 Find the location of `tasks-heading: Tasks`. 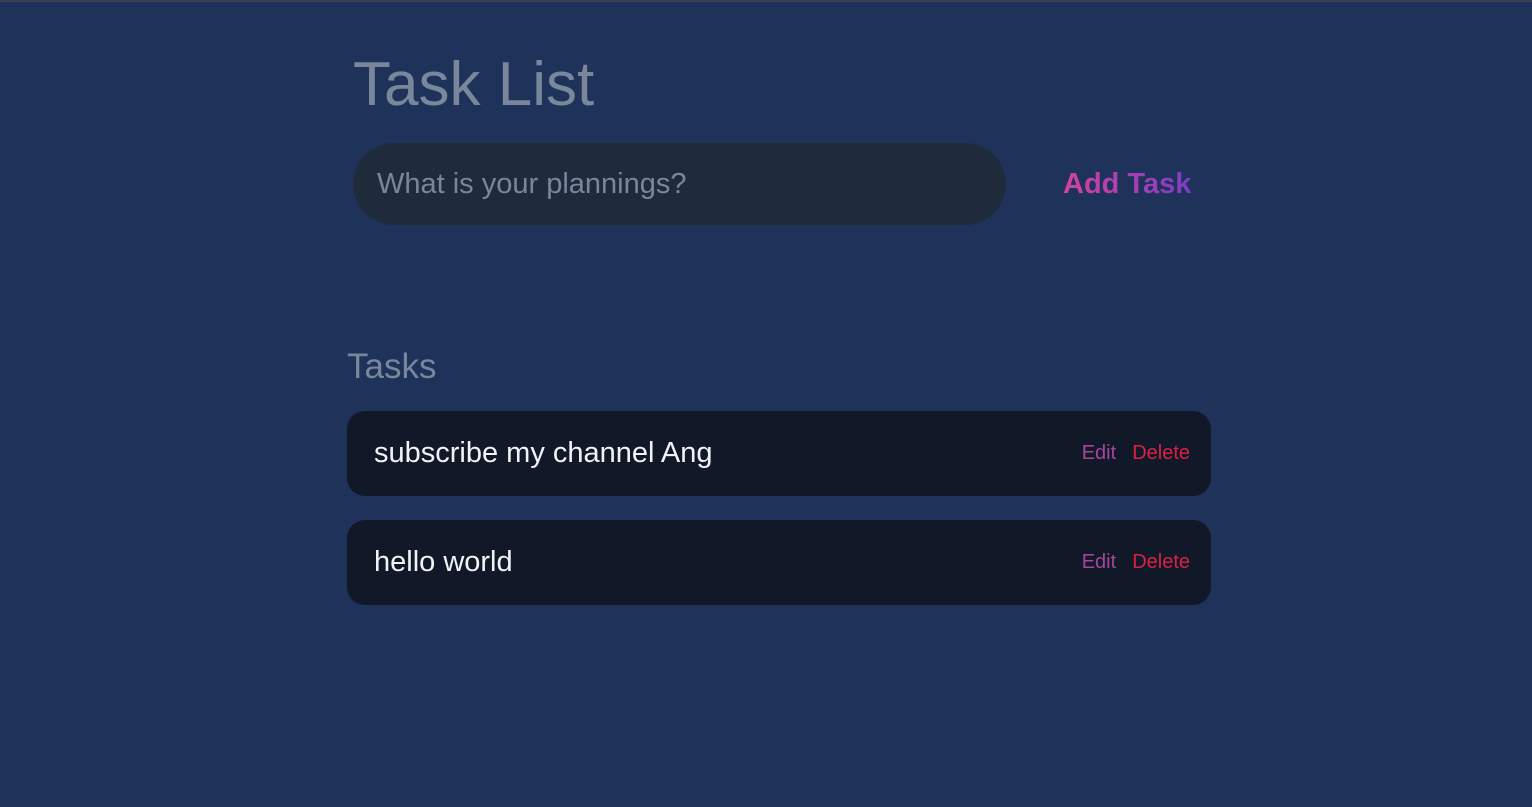

tasks-heading: Tasks is located at coordinates (392, 366).